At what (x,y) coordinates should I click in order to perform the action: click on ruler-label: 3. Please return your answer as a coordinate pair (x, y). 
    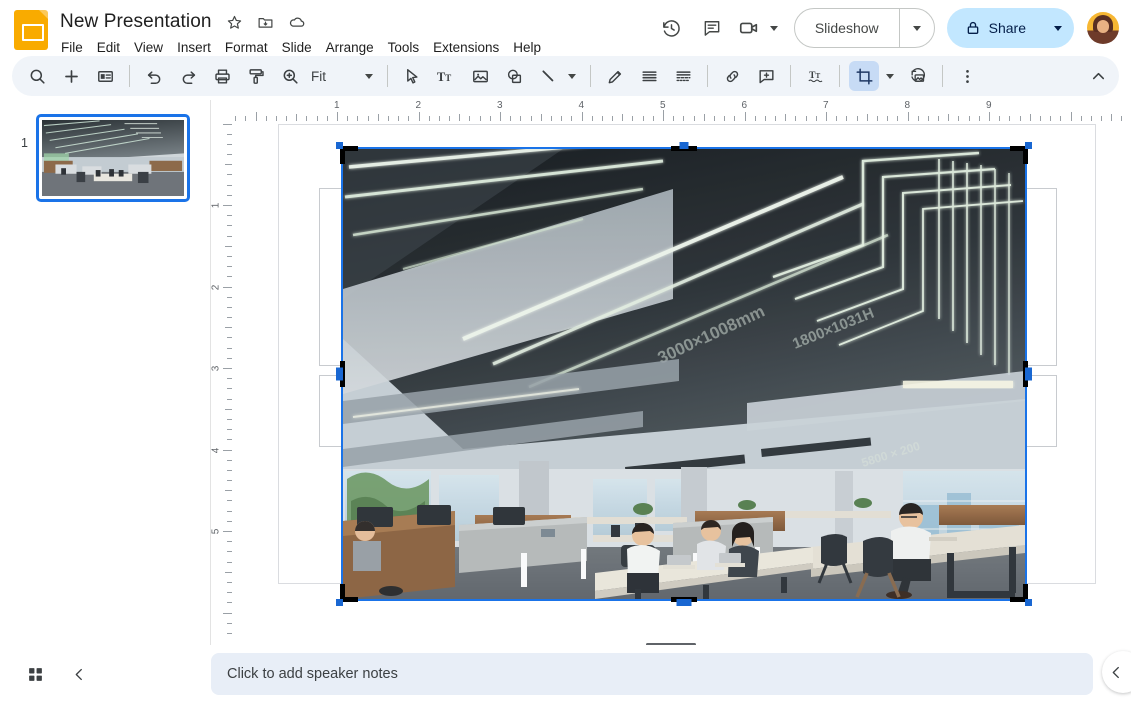
    Looking at the image, I should click on (216, 368).